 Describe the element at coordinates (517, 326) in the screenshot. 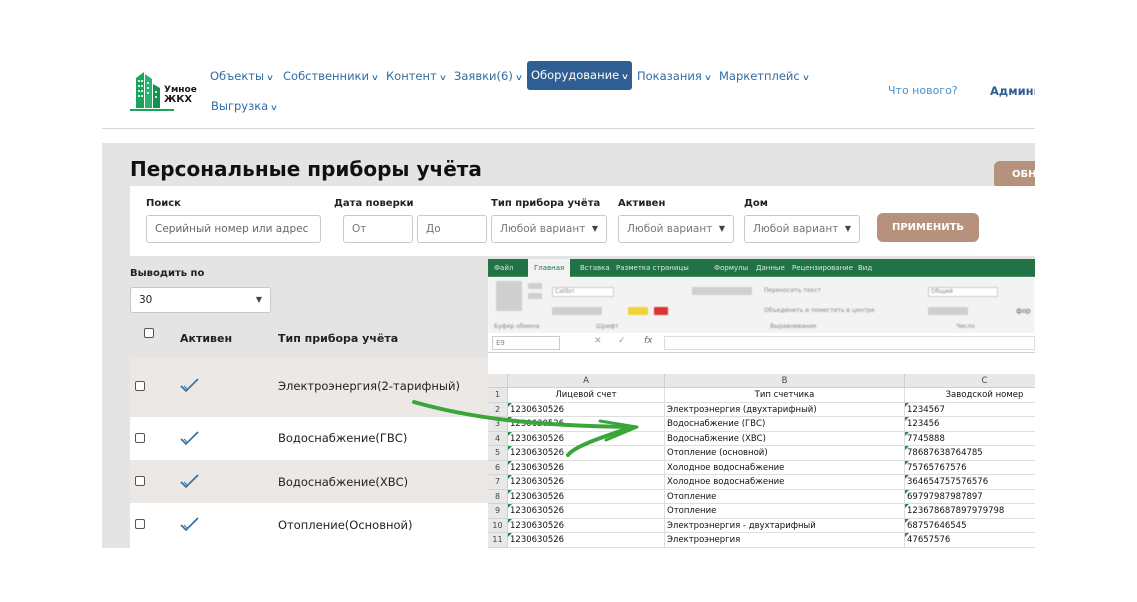

I see `group-clipboard: Буфер обмена` at that location.